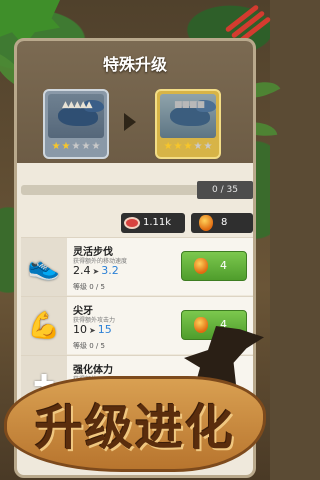 Image resolution: width=320 pixels, height=480 pixels. I want to click on skill-from: 10, so click(80, 329).